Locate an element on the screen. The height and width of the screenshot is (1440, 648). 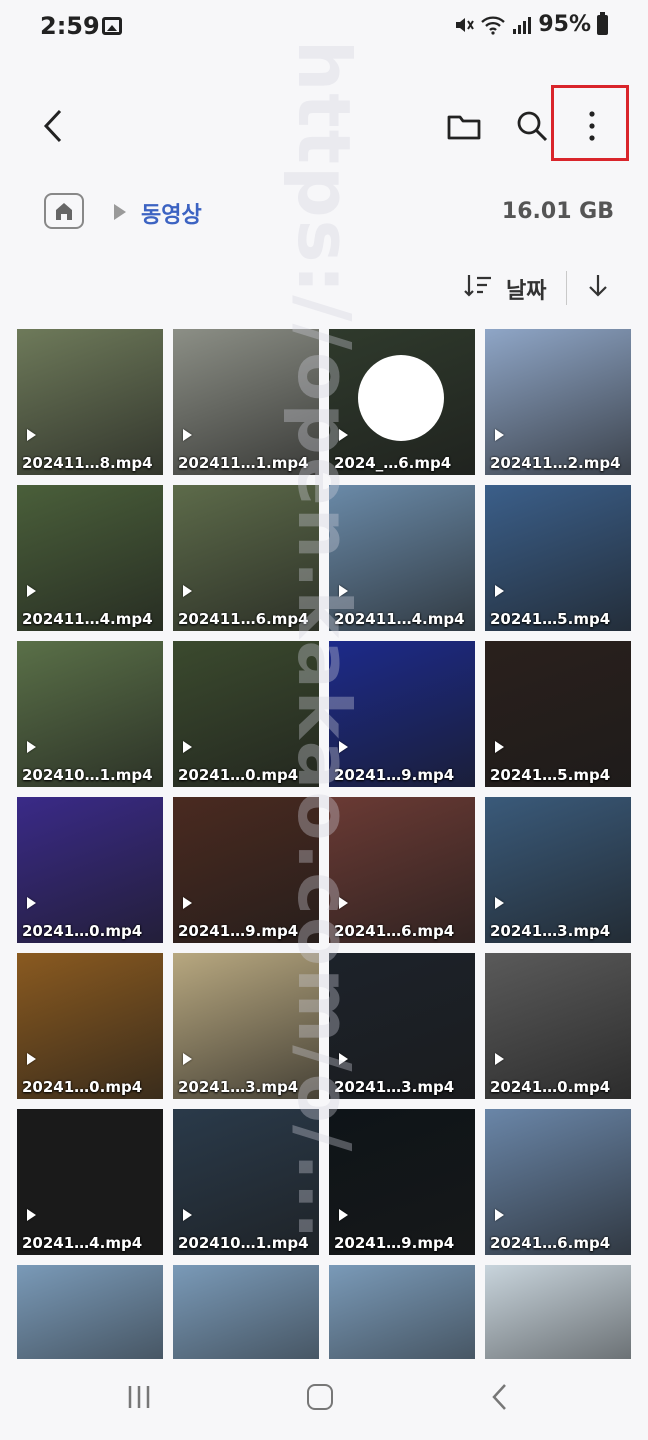
home-nav-icon is located at coordinates (320, 1397).